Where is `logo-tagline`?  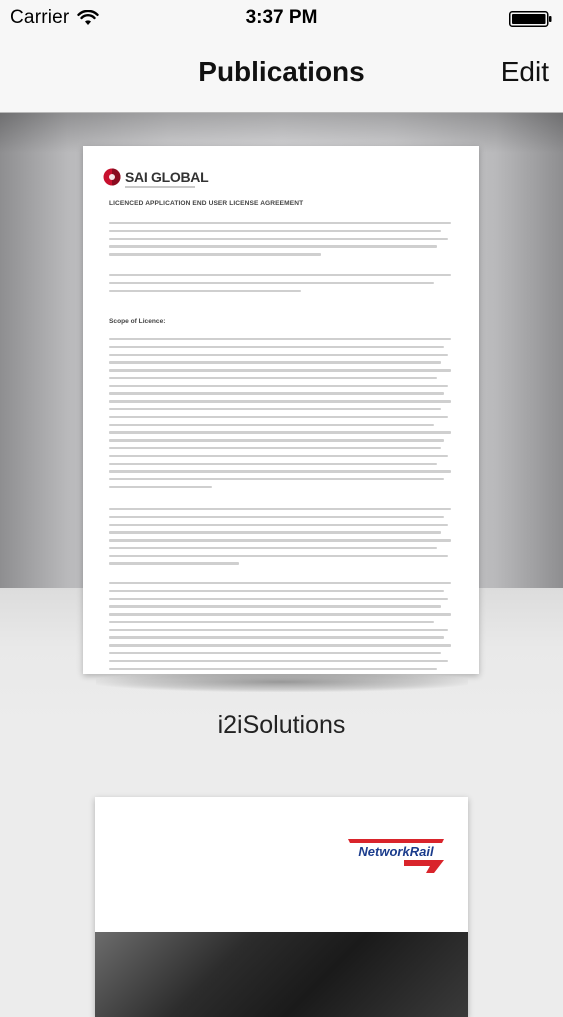
logo-tagline is located at coordinates (160, 187).